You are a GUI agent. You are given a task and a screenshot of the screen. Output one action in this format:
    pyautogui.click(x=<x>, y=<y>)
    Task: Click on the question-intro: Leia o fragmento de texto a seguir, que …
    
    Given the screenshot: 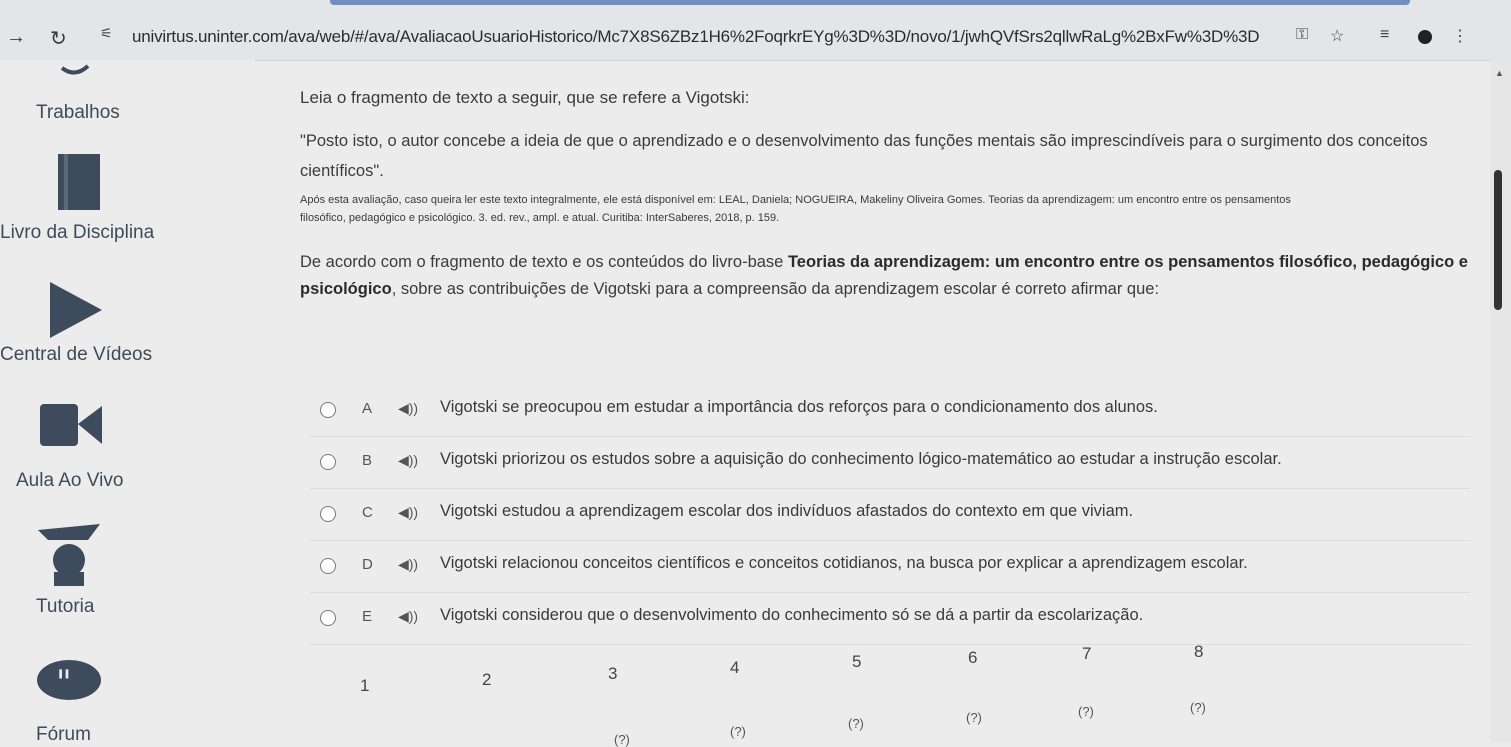 What is the action you would take?
    pyautogui.click(x=525, y=97)
    